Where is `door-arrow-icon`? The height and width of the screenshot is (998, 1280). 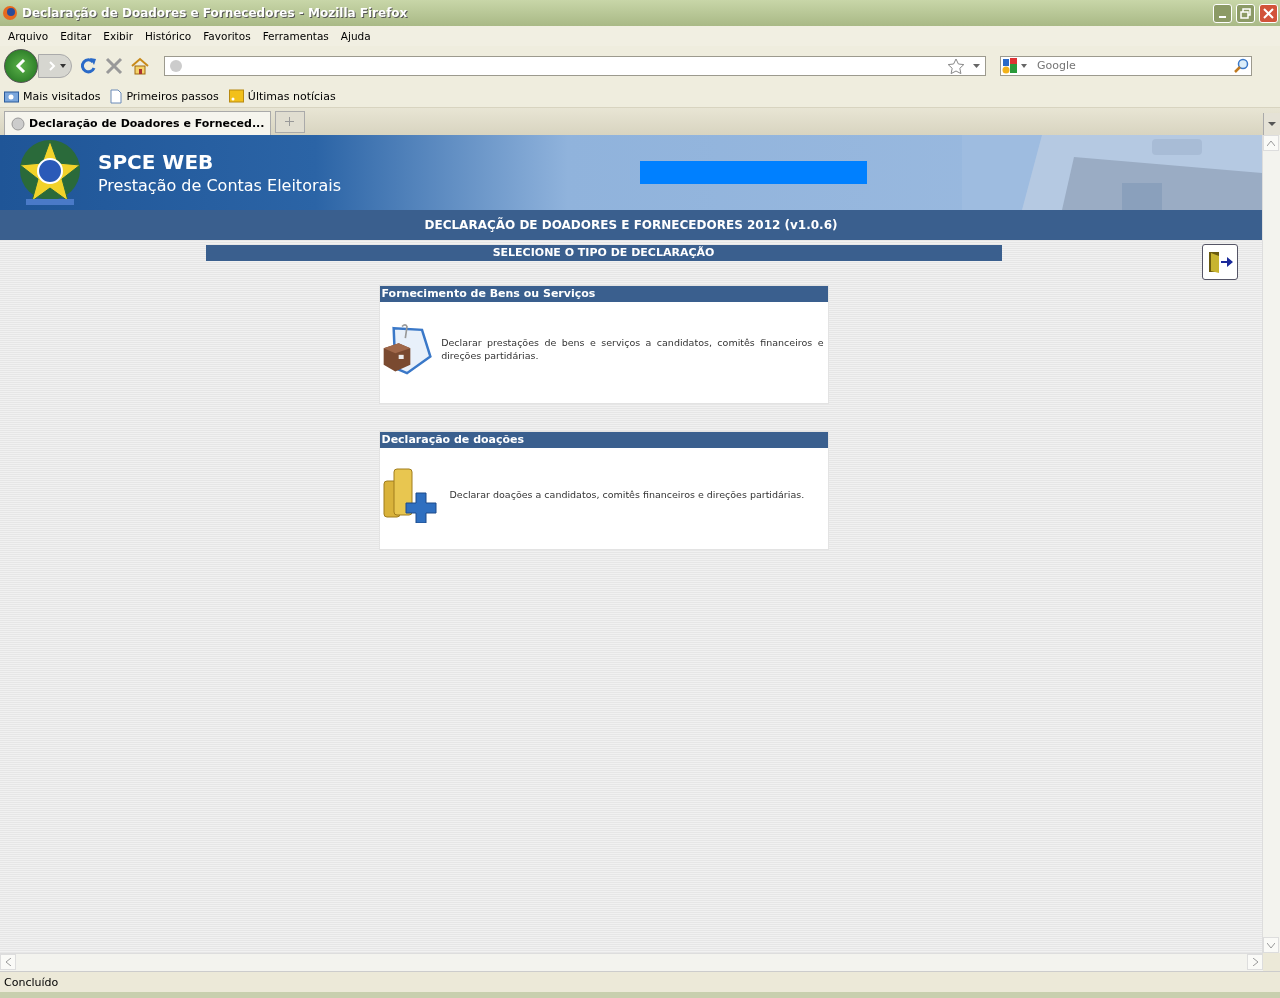
door-arrow-icon is located at coordinates (1220, 262).